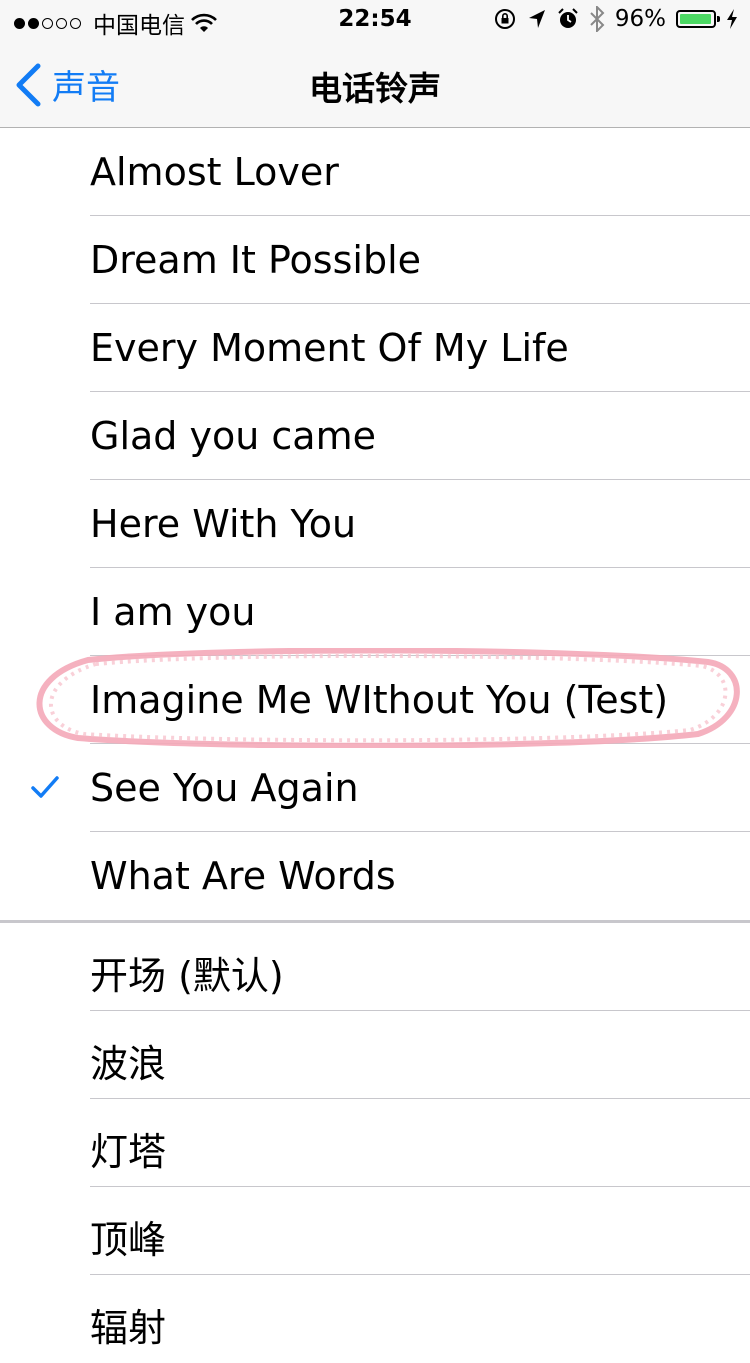 Image resolution: width=750 pixels, height=1363 pixels. Describe the element at coordinates (597, 19) in the screenshot. I see `bluetooth-icon` at that location.